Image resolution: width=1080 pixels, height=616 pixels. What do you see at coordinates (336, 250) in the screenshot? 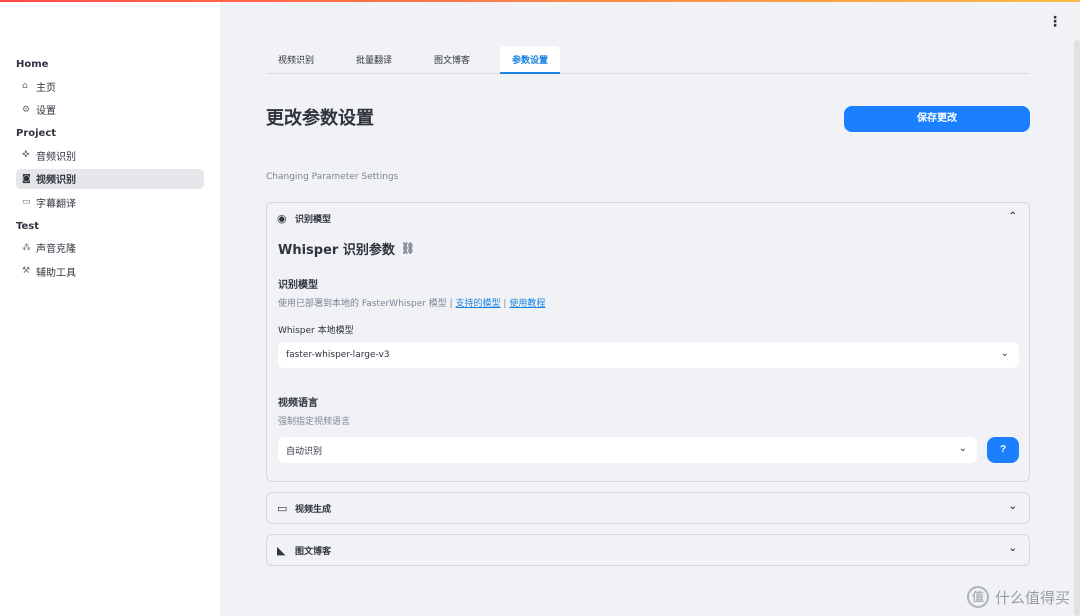
I see `whisper-heading-text: Whisper 识别参数` at bounding box center [336, 250].